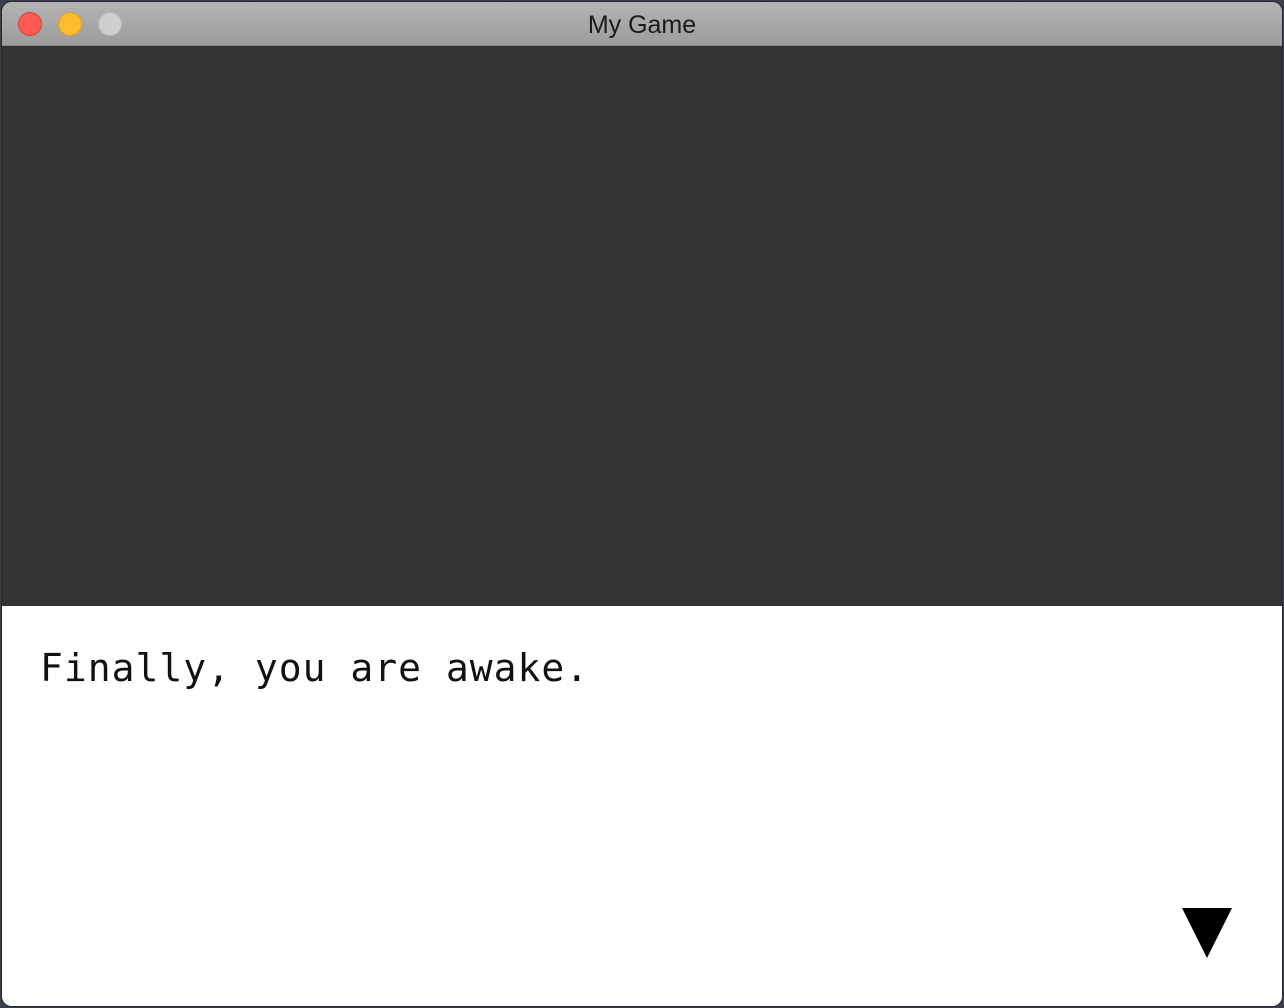  What do you see at coordinates (315, 668) in the screenshot?
I see `dialog-text: Finally, you are awake.` at bounding box center [315, 668].